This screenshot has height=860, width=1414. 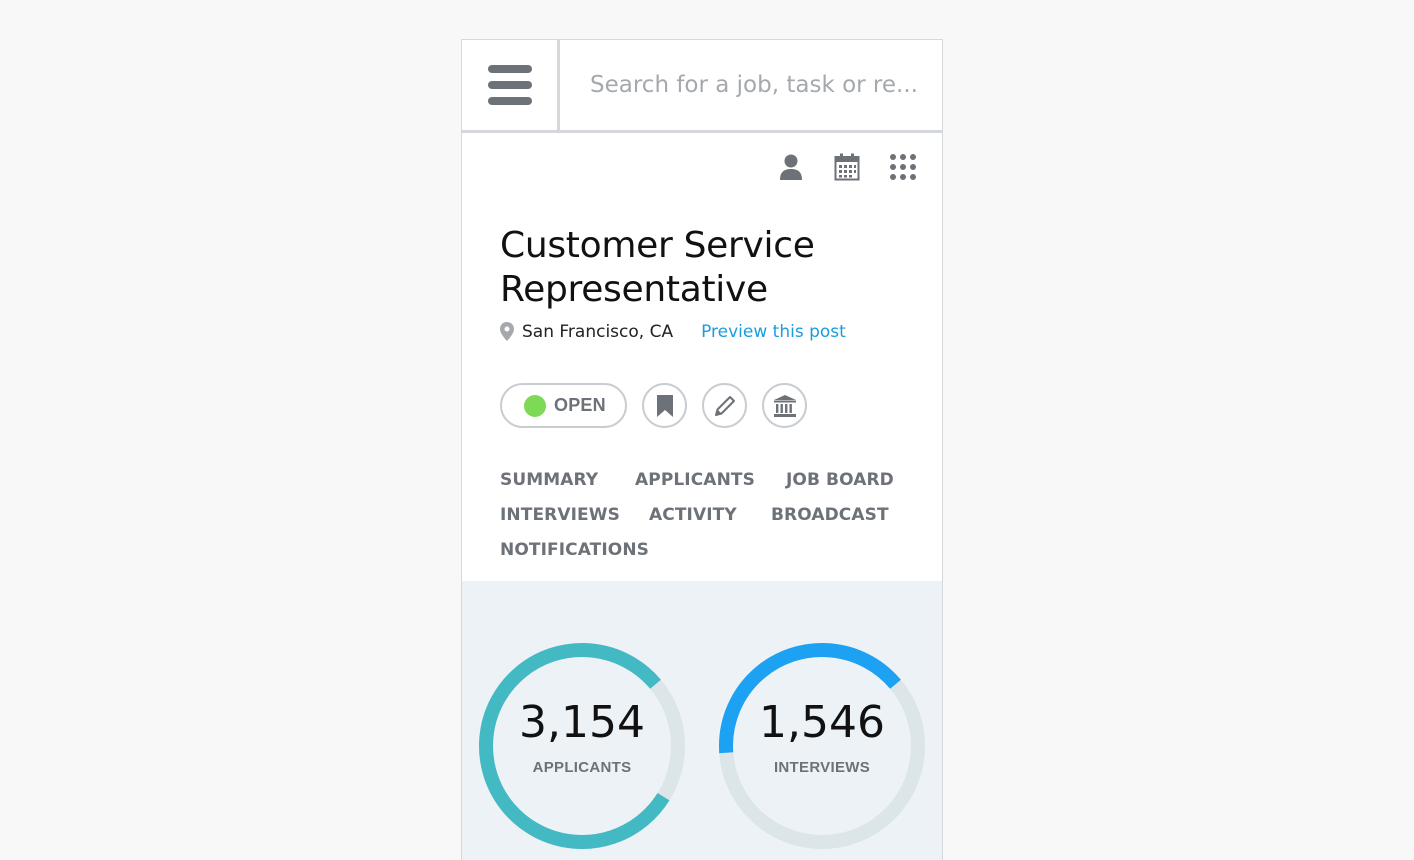 I want to click on tab-applicants: APPLICANTS, so click(x=695, y=480).